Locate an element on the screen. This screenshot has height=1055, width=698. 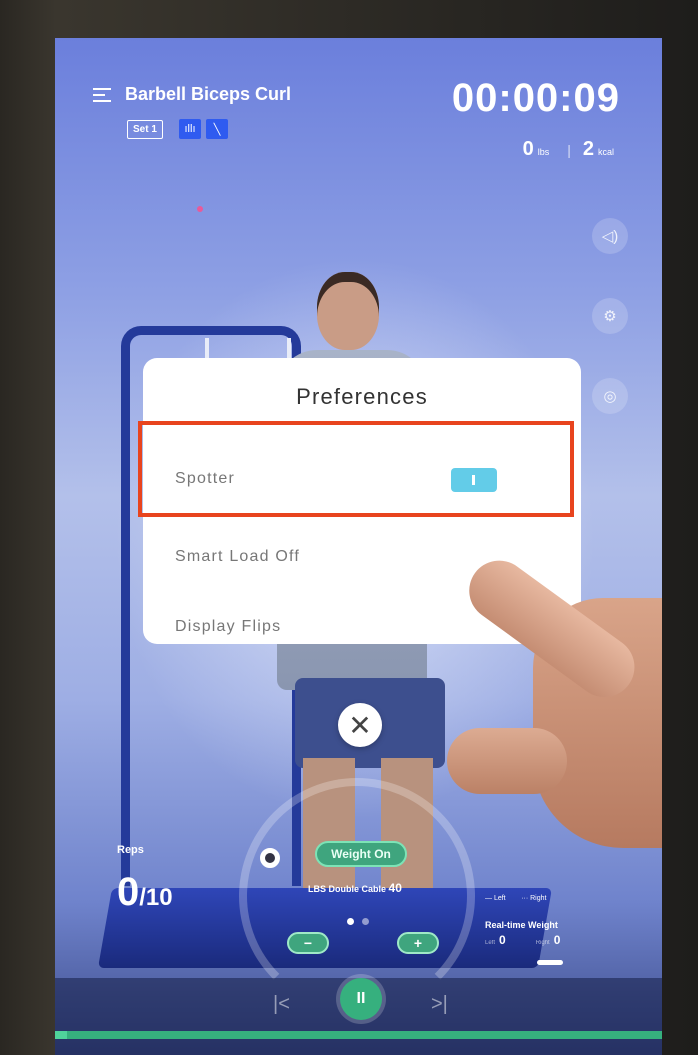
previous-button: |< is located at coordinates (281, 1004).